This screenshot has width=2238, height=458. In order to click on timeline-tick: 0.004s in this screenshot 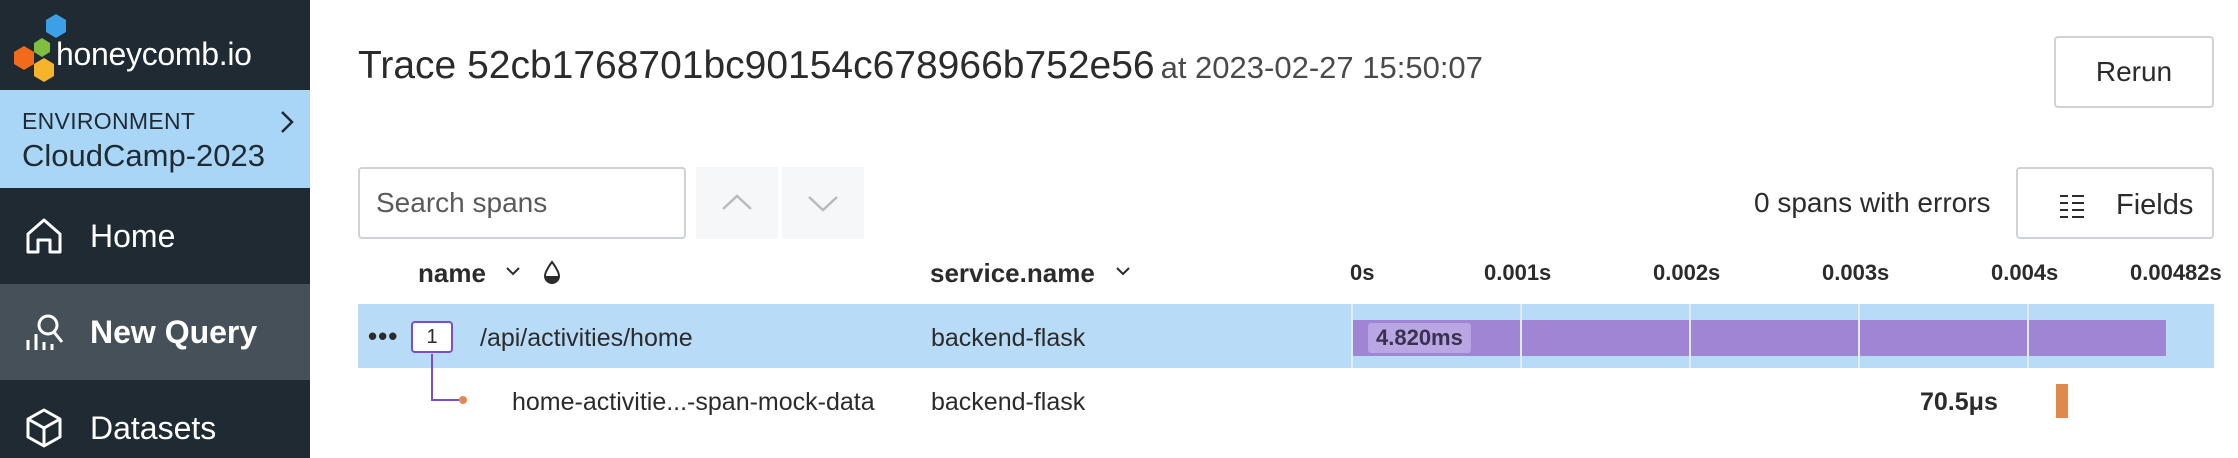, I will do `click(2025, 272)`.